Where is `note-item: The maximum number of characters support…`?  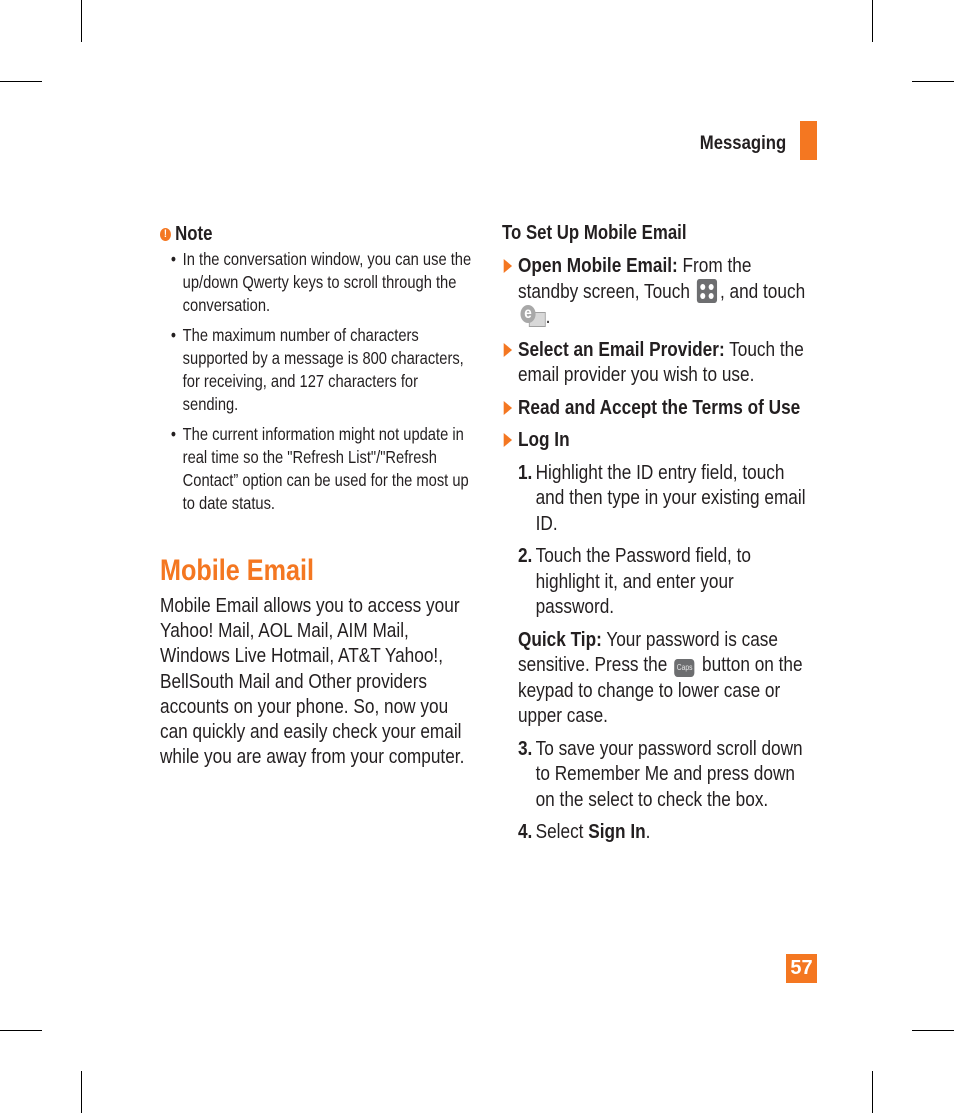 note-item: The maximum number of characters support… is located at coordinates (317, 370).